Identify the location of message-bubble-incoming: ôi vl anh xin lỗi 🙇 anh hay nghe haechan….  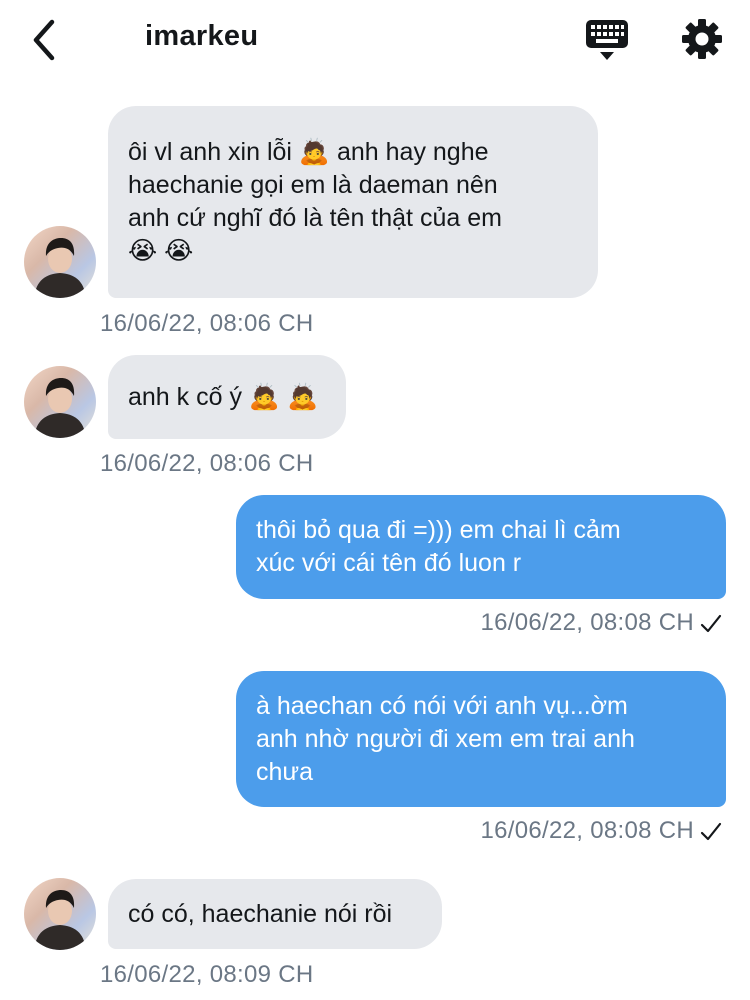
(353, 202).